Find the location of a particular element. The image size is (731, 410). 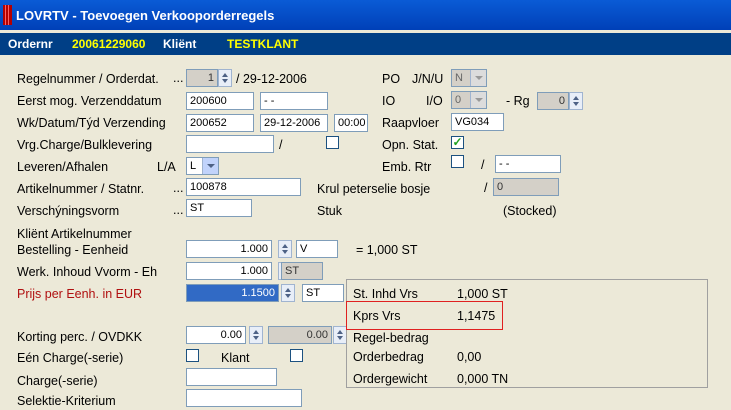

verschijning-label: Verschýningsvorm is located at coordinates (68, 211).